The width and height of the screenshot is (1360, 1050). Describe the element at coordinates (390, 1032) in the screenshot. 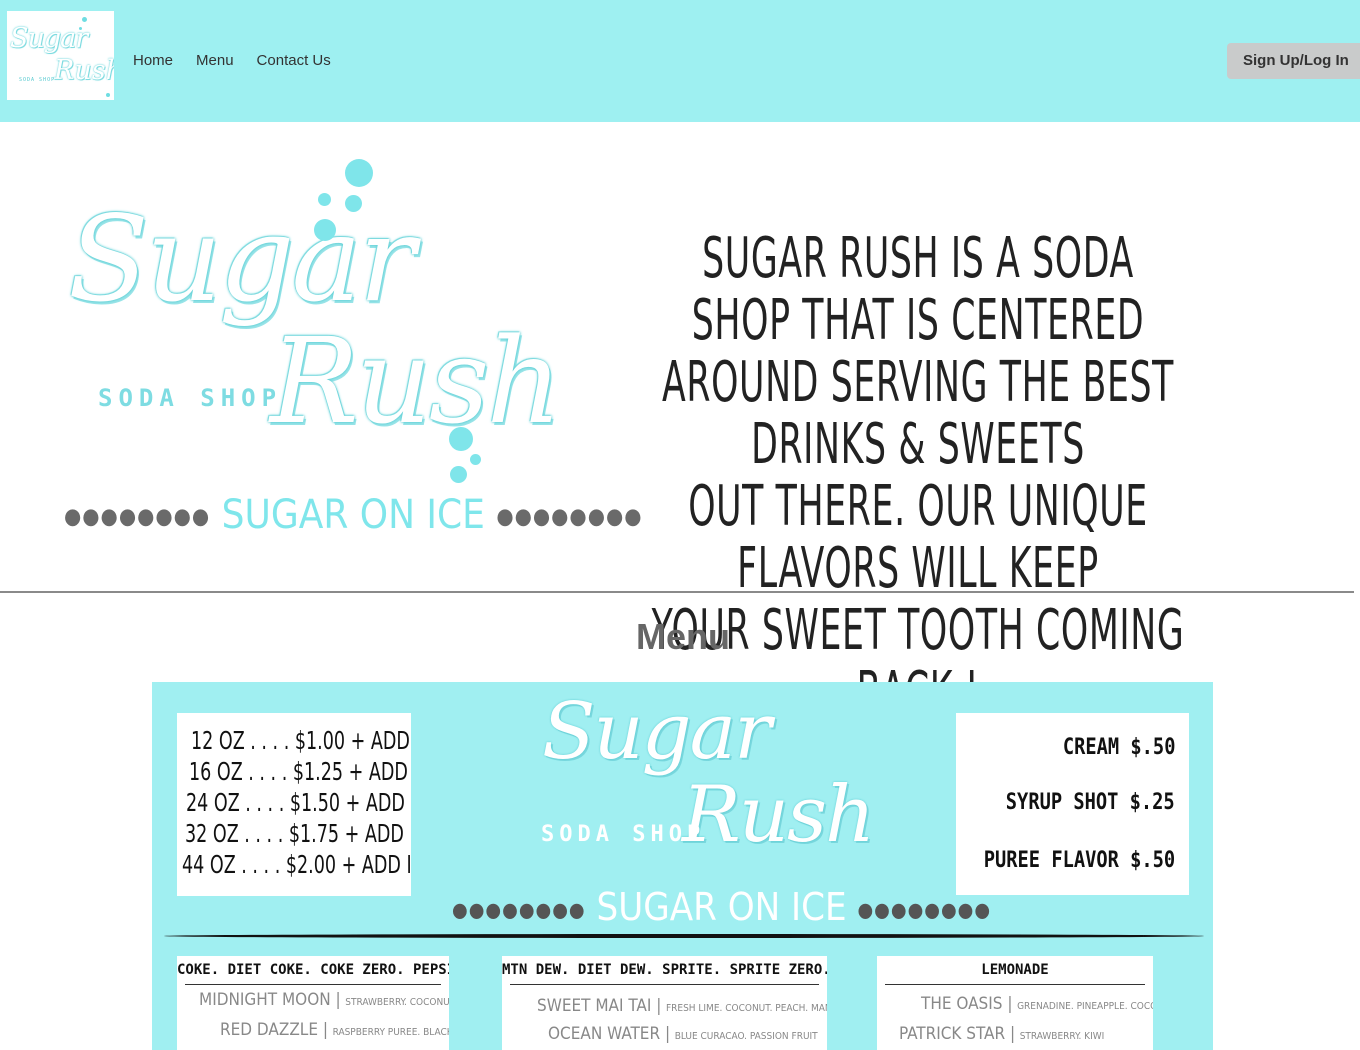

I see `drink-ingredients: RASPBERRY PUREE. BLACKBERRY` at that location.